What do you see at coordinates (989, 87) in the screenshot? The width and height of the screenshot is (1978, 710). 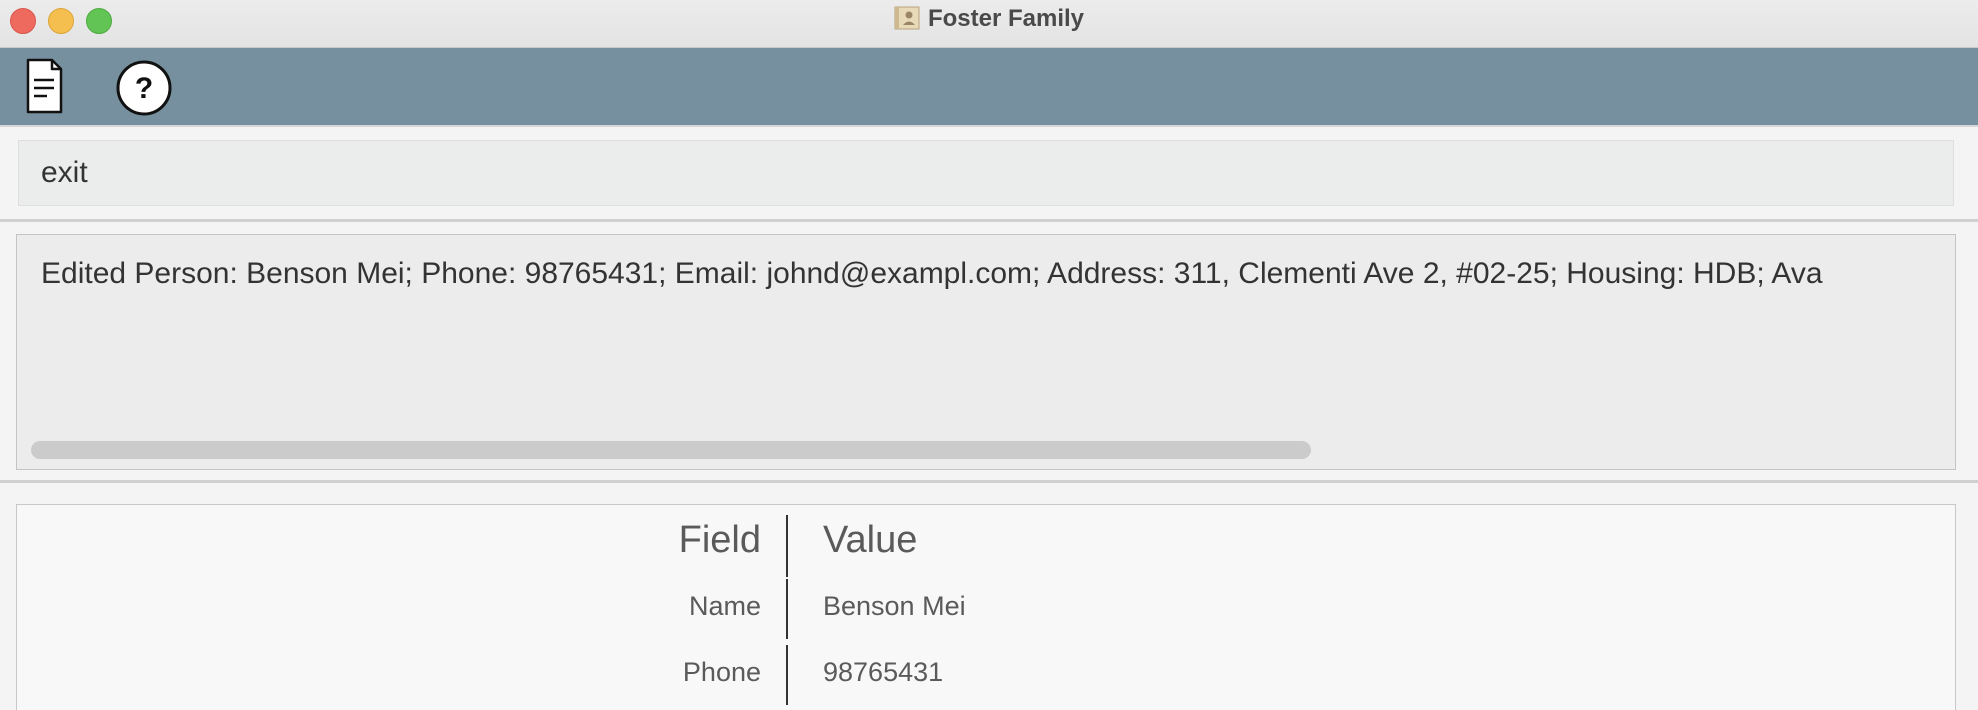 I see `toolbar: ?` at bounding box center [989, 87].